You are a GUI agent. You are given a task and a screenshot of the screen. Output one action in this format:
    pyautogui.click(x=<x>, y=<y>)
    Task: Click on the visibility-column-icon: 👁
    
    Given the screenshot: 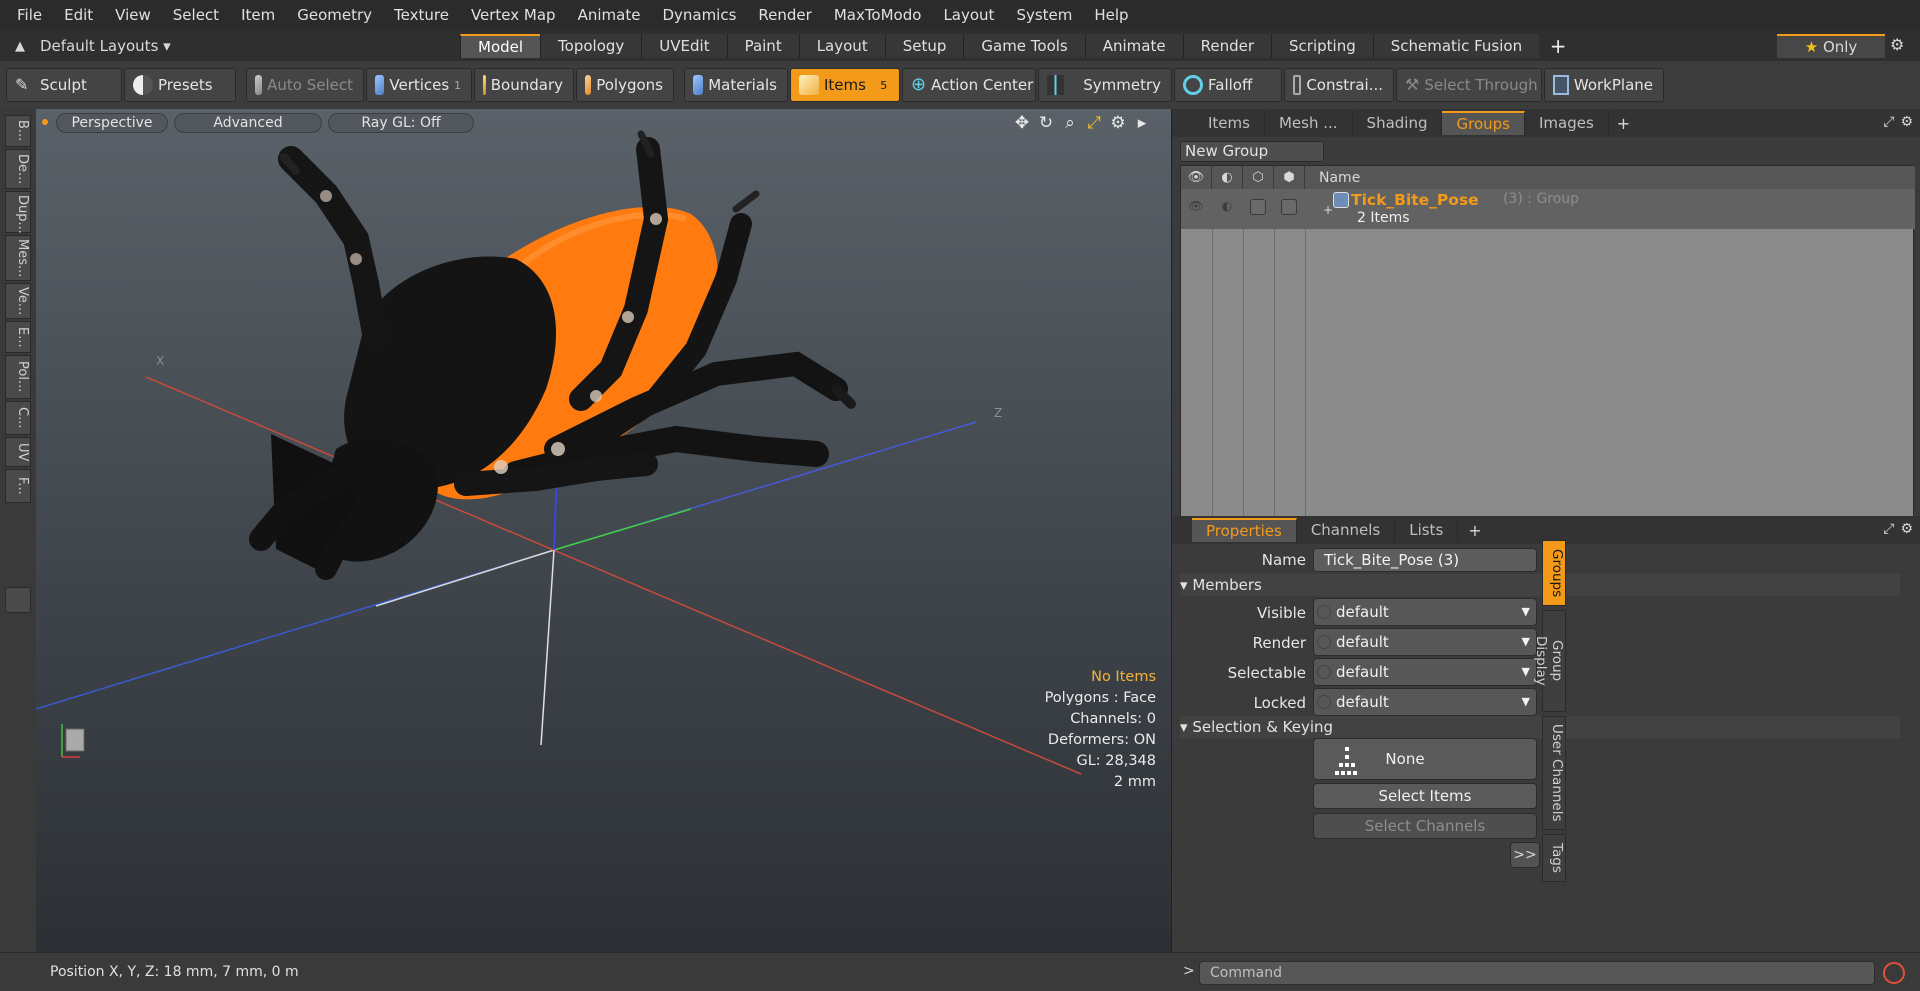 What is the action you would take?
    pyautogui.click(x=1196, y=177)
    